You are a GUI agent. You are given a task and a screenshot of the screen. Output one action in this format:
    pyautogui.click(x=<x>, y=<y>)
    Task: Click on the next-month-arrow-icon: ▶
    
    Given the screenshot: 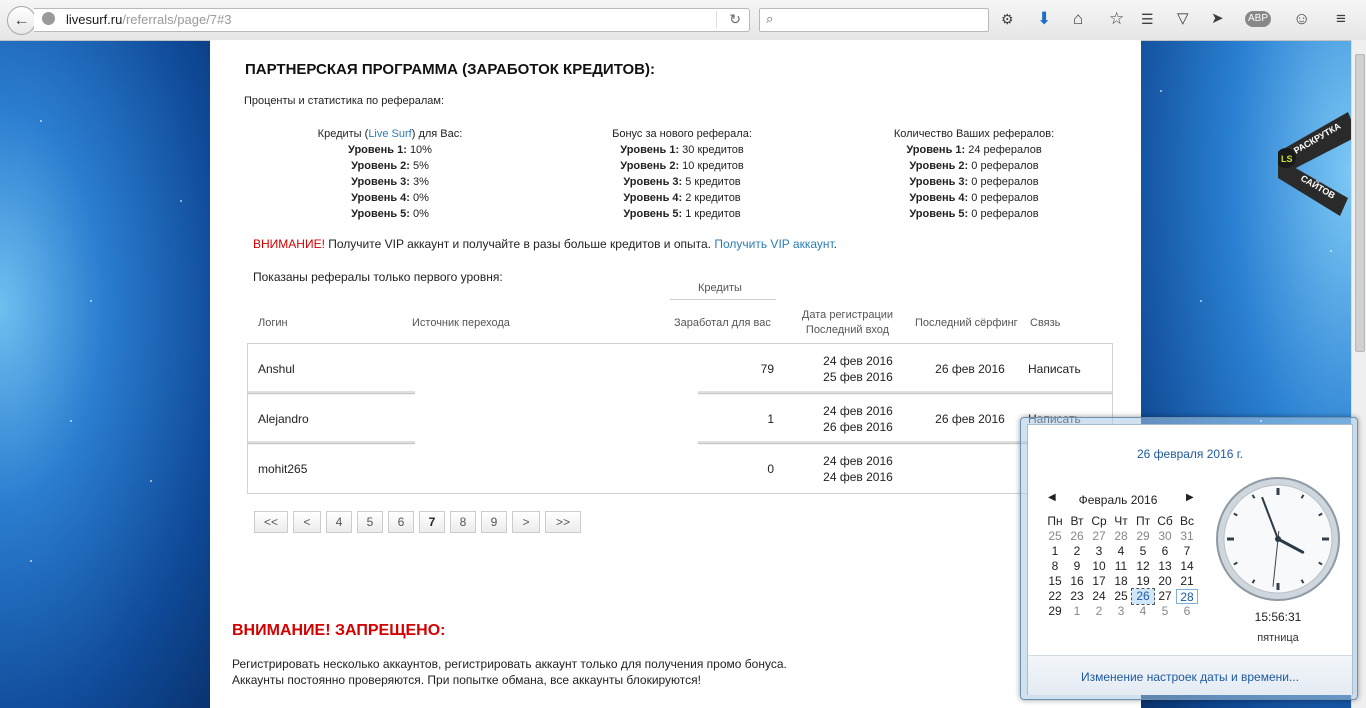 What is the action you would take?
    pyautogui.click(x=1190, y=497)
    